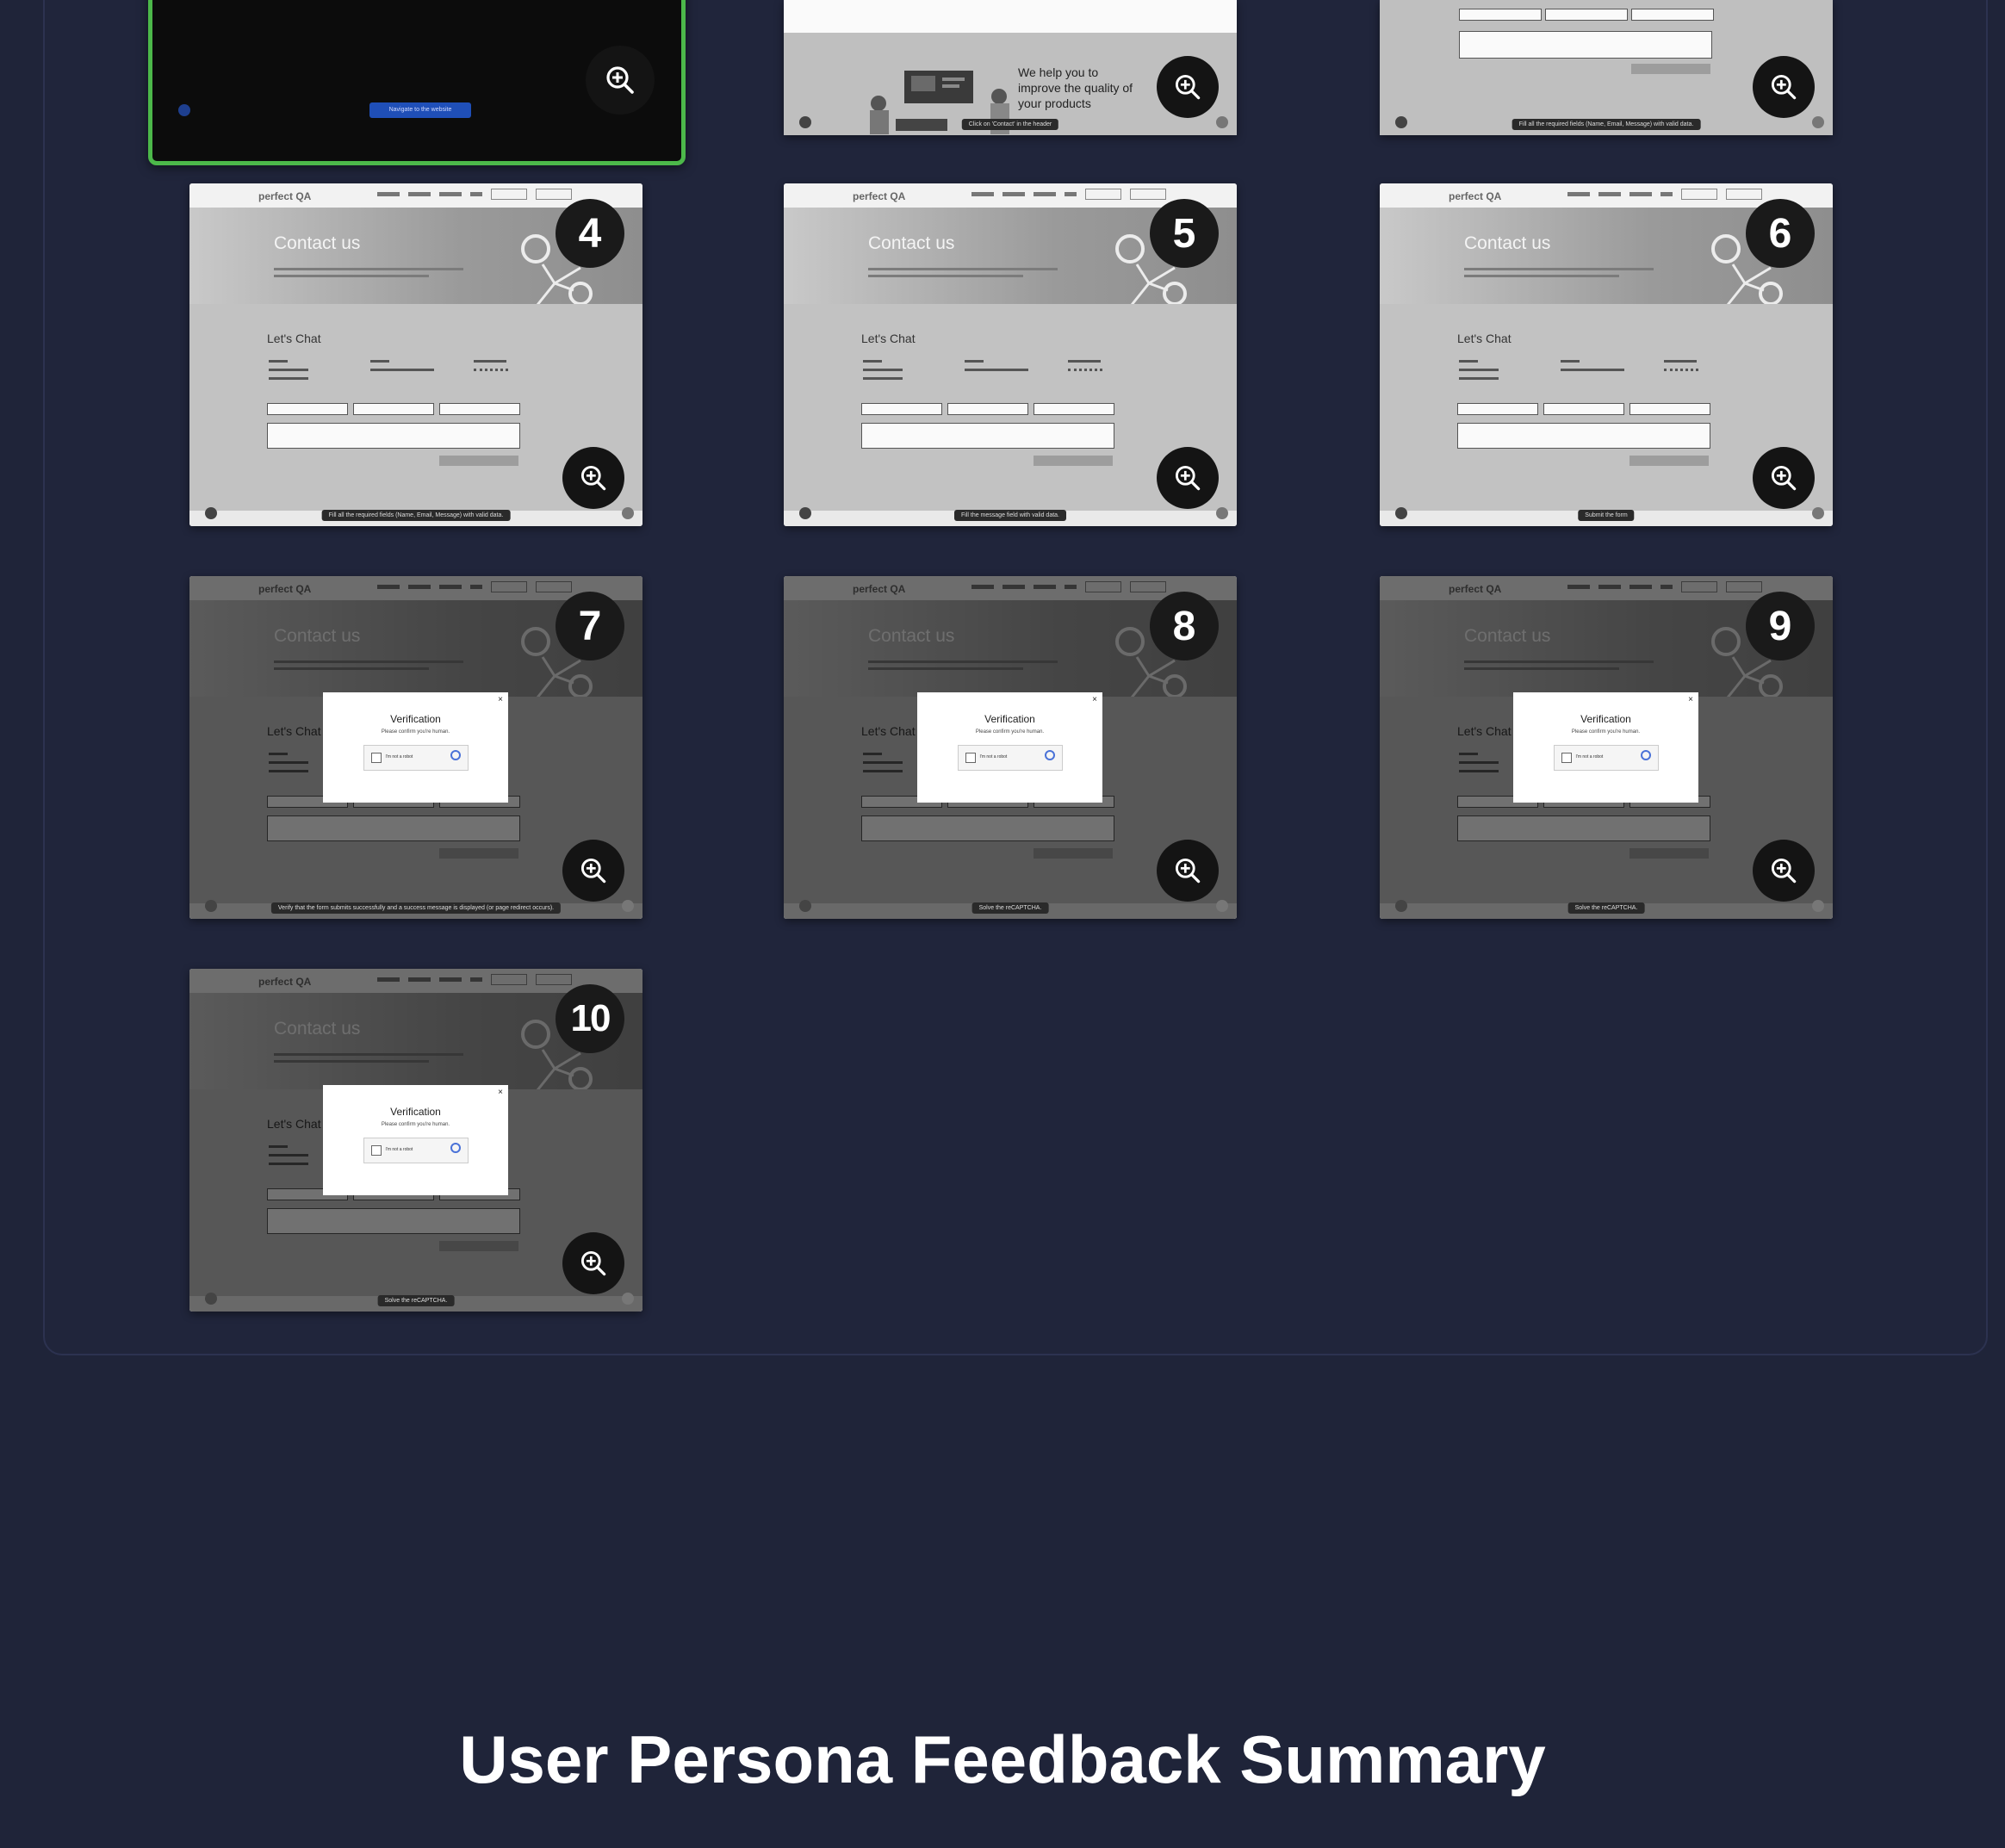  I want to click on step-caption: Submit the form, so click(1606, 515).